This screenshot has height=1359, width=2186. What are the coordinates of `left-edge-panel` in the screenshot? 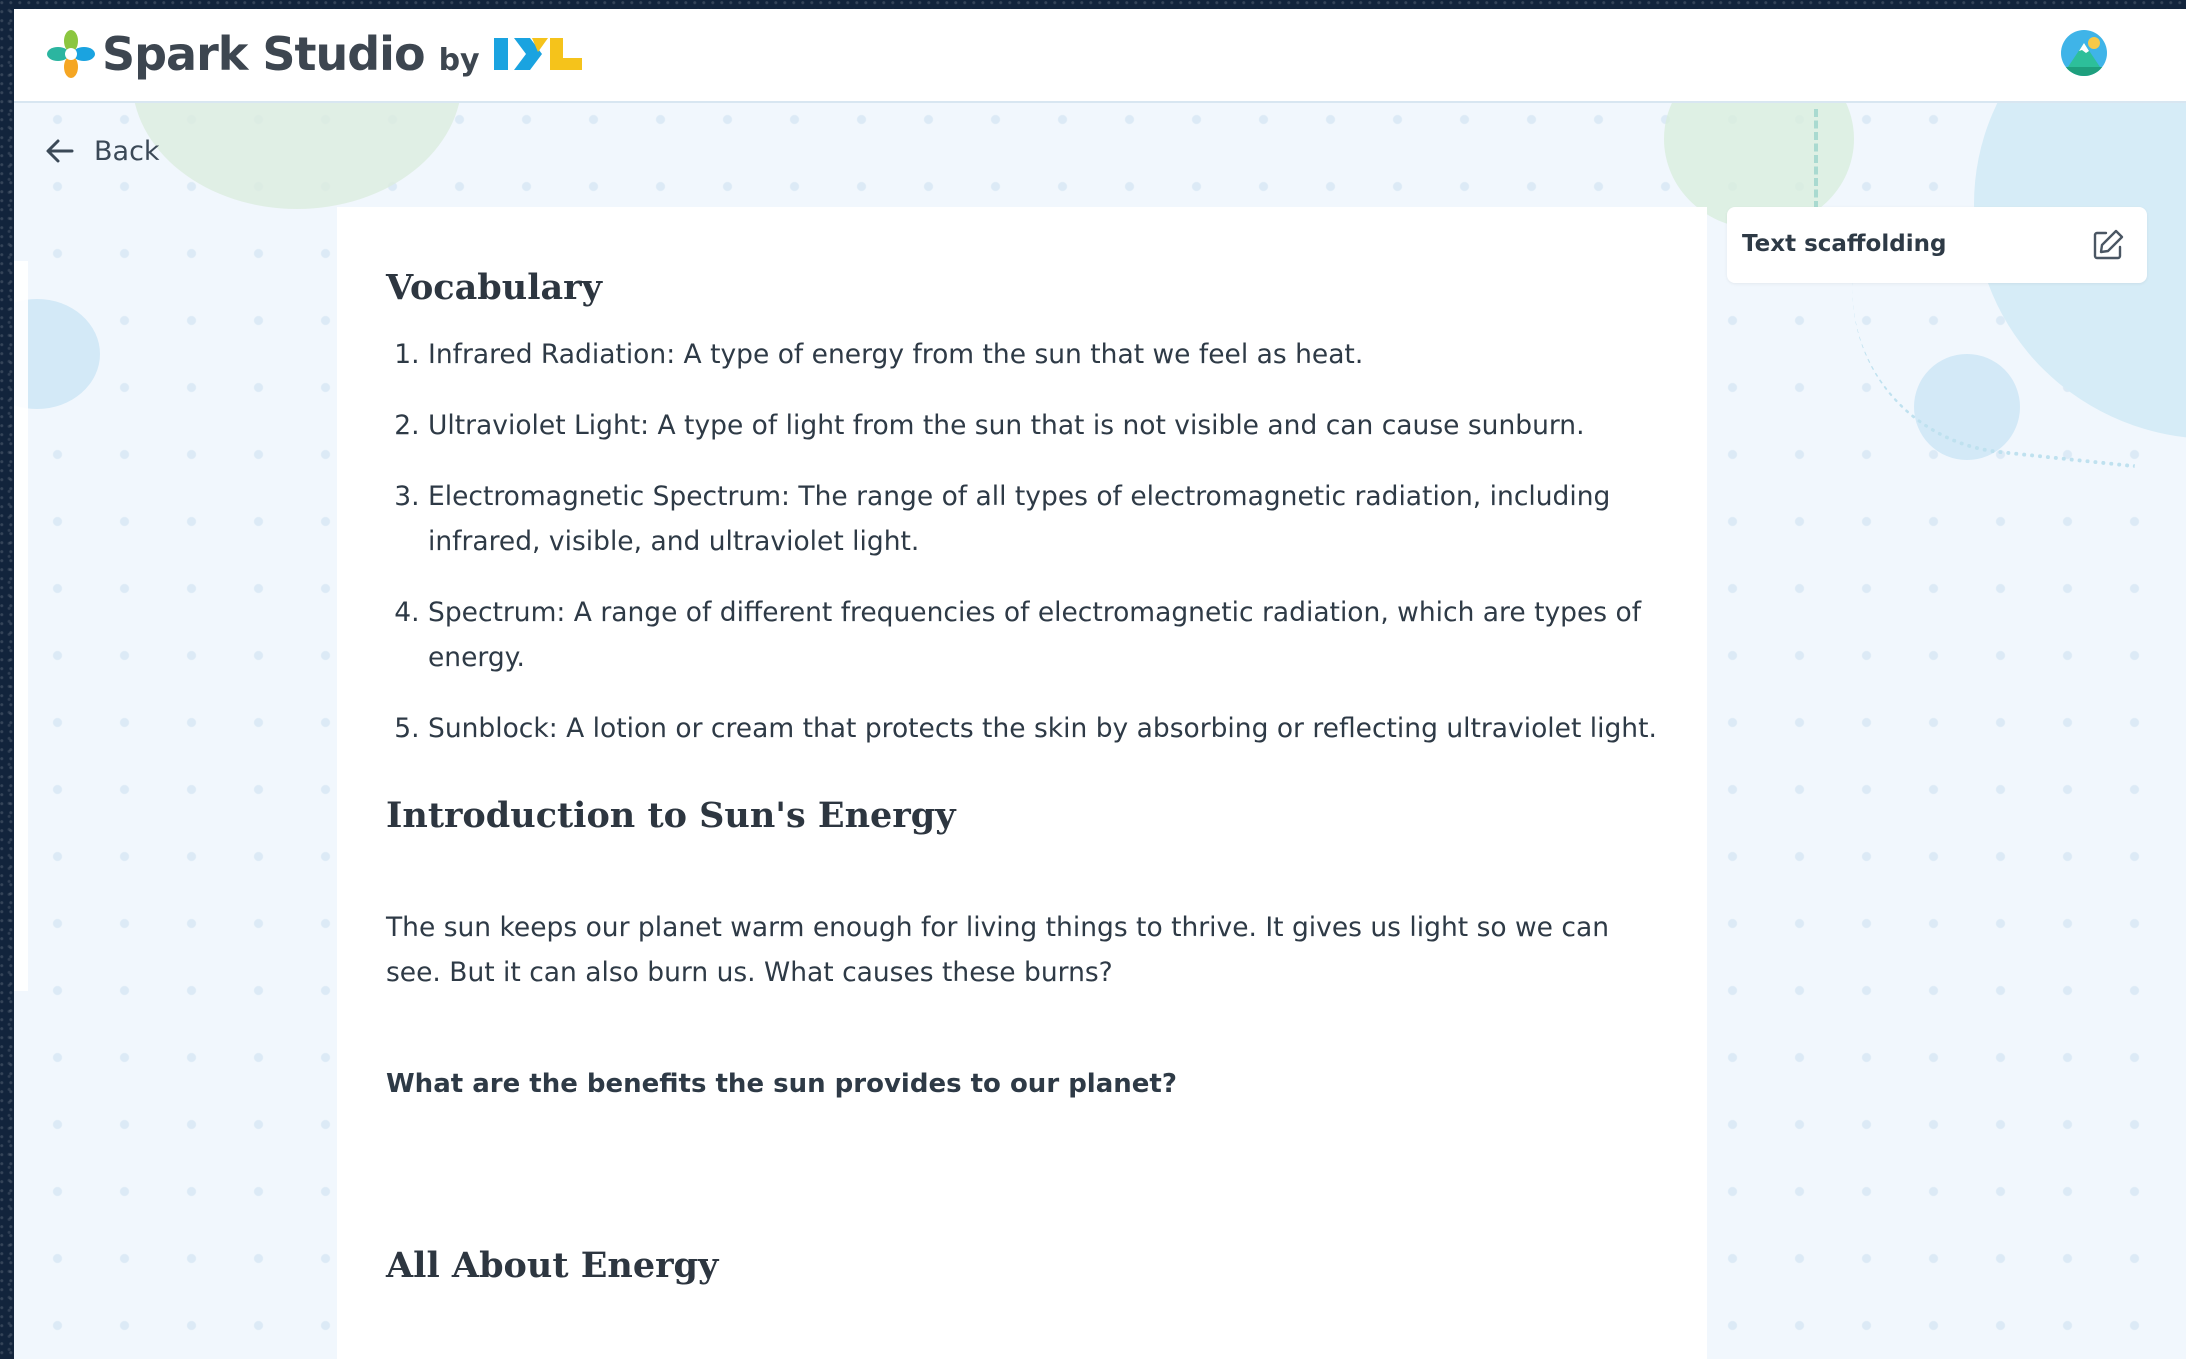 It's located at (21, 626).